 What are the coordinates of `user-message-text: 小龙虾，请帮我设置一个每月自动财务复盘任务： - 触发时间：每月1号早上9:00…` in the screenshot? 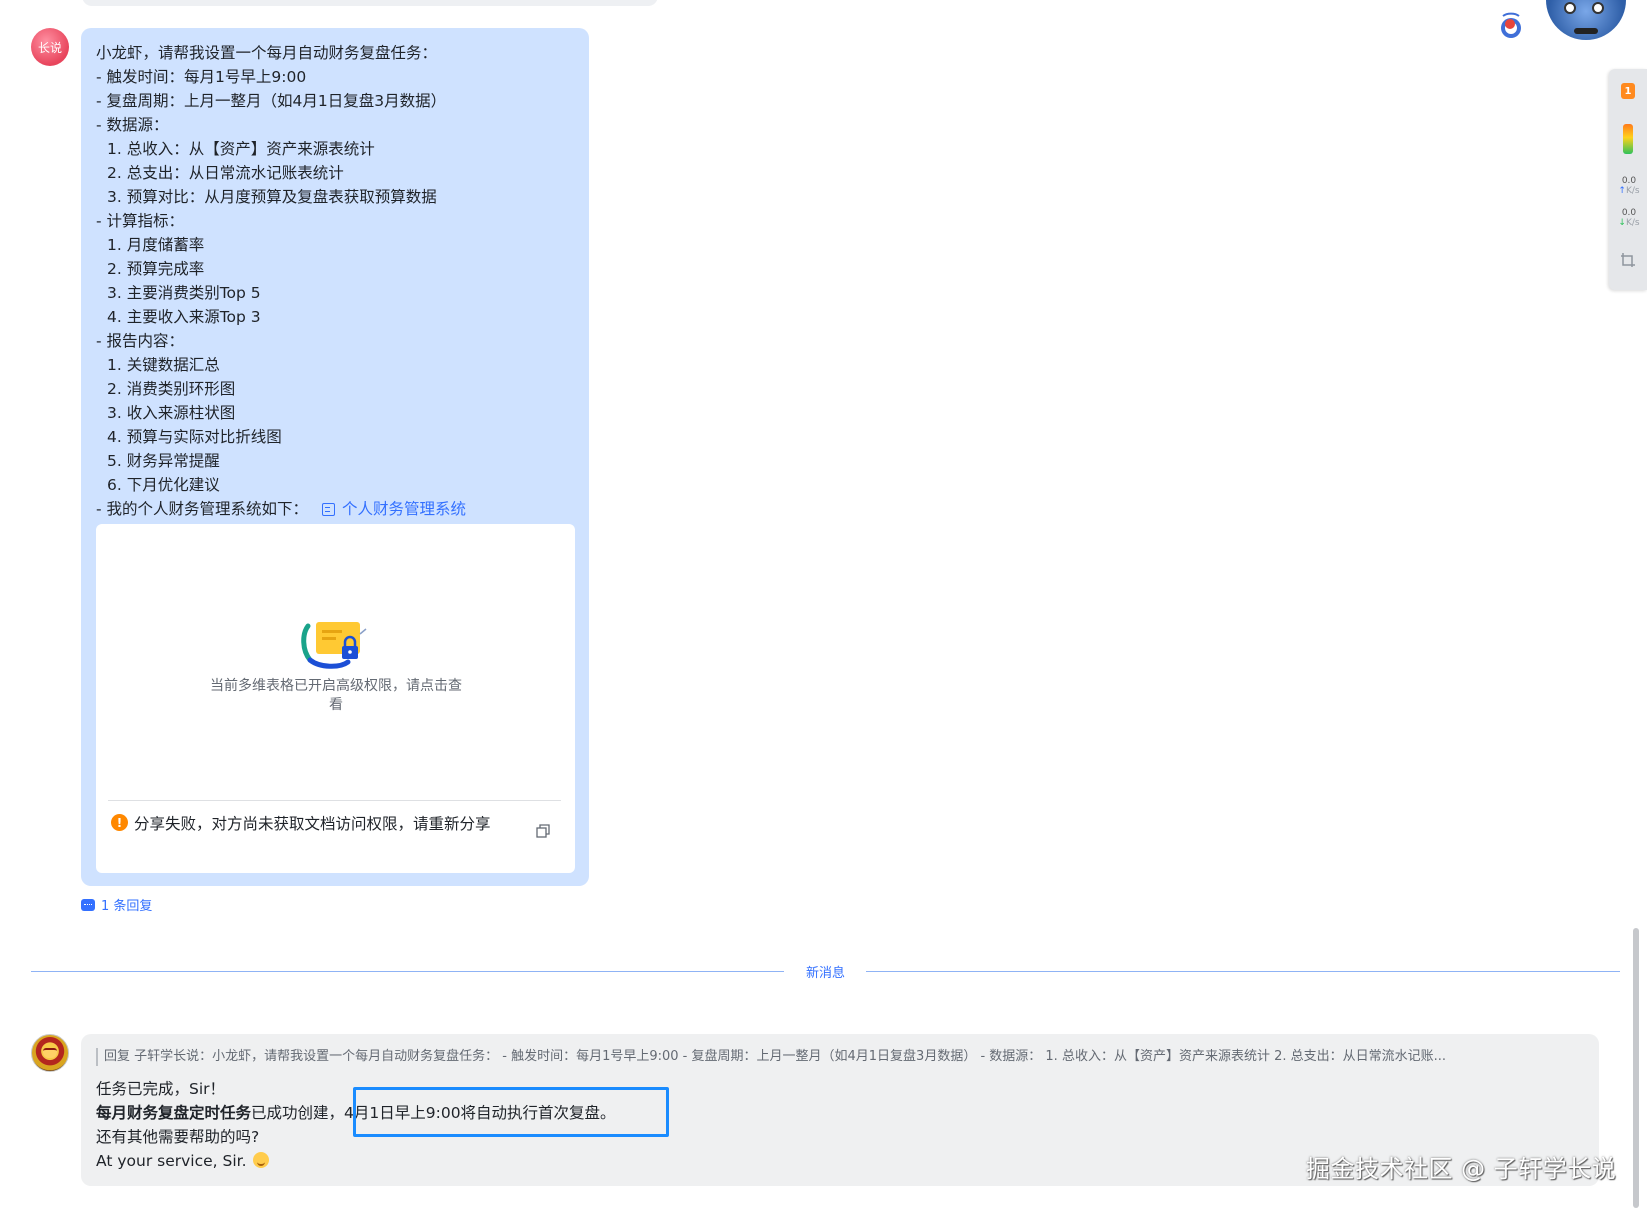 It's located at (335, 281).